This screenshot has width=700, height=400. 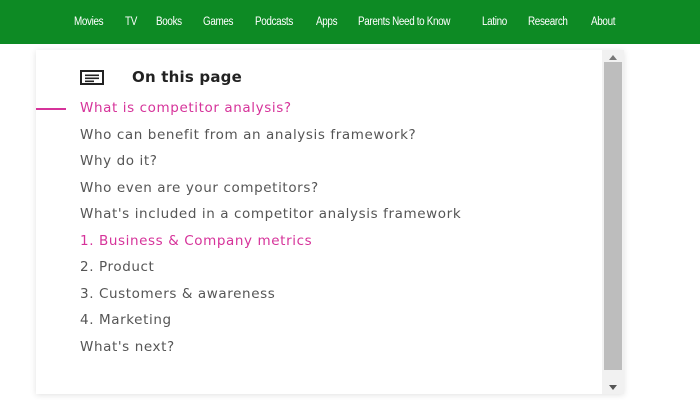 I want to click on nav-item-apps: Apps, so click(x=327, y=22).